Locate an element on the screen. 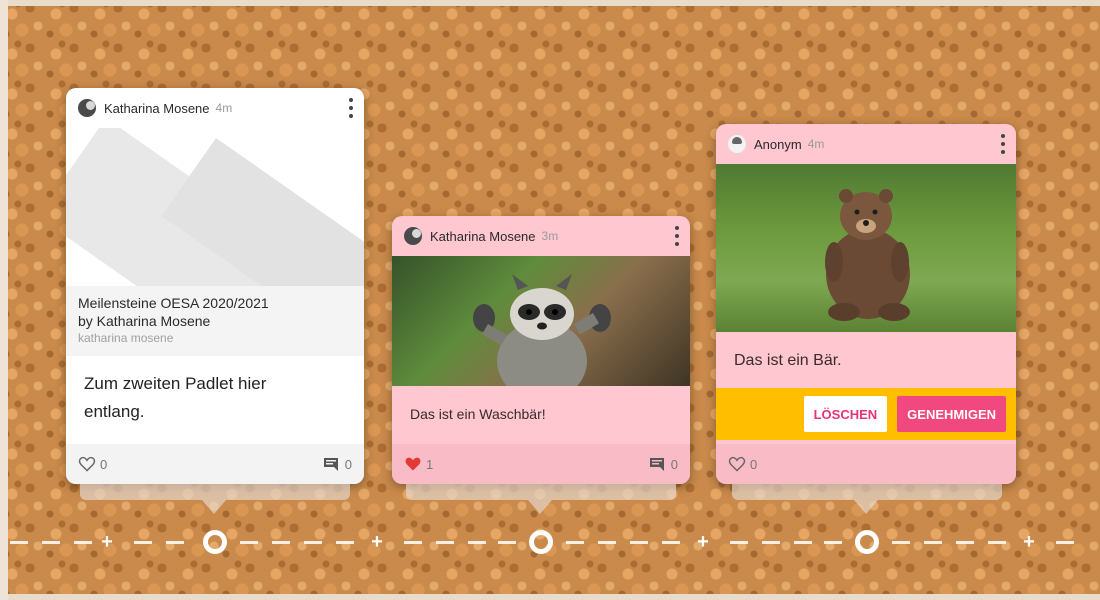 The height and width of the screenshot is (600, 1100). moderation-bar: LÖSCHEN GENEHMIGEN is located at coordinates (866, 414).